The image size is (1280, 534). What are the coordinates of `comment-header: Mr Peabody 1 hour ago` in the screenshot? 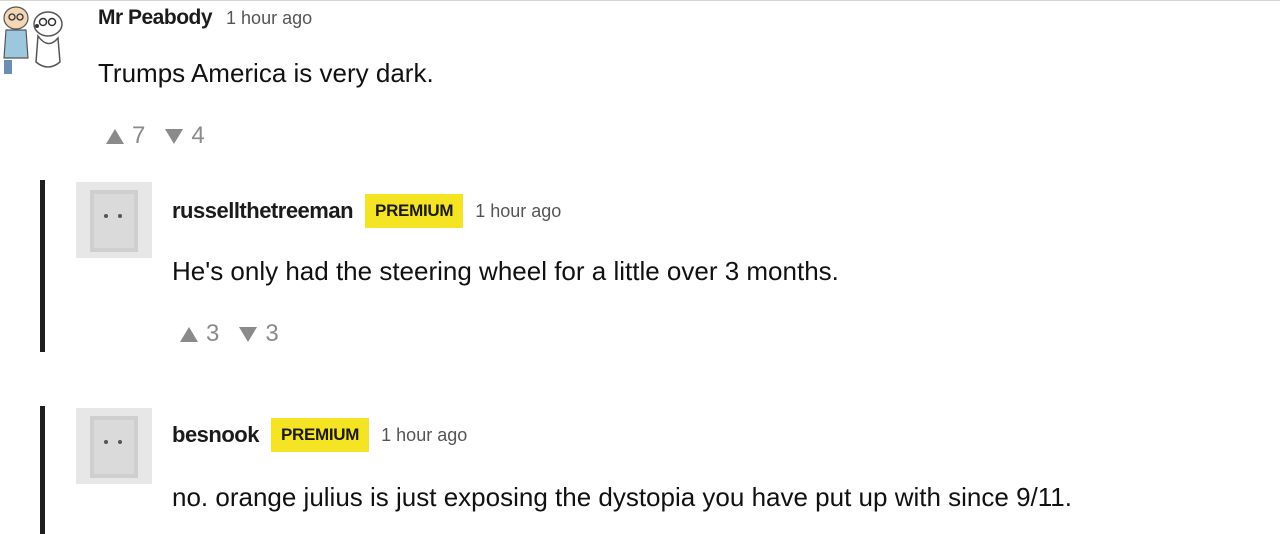 It's located at (205, 21).